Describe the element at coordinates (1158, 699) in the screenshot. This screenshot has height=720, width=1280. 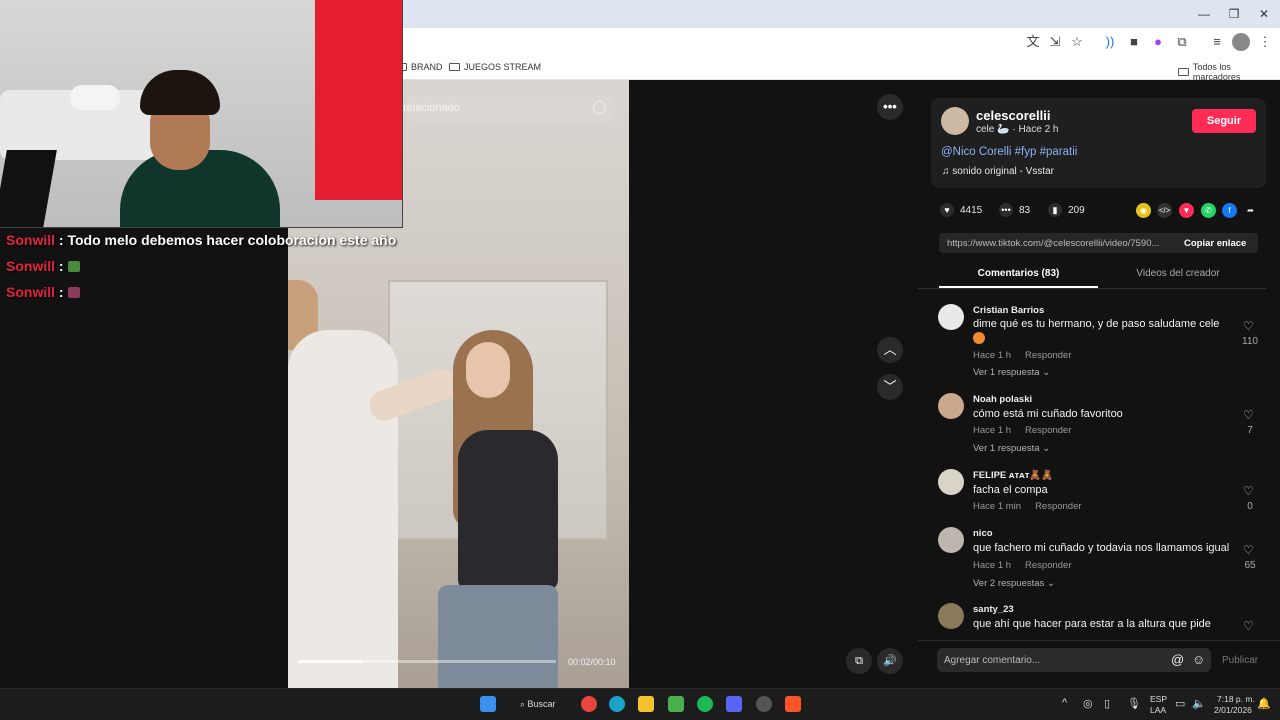
I see `input-language: ESP` at that location.